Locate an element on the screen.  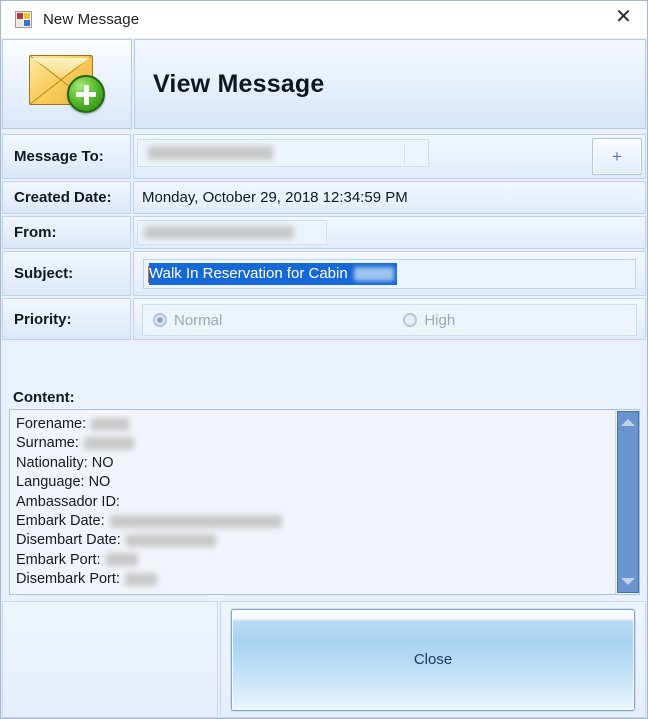
content-line: Forename: is located at coordinates (315, 424).